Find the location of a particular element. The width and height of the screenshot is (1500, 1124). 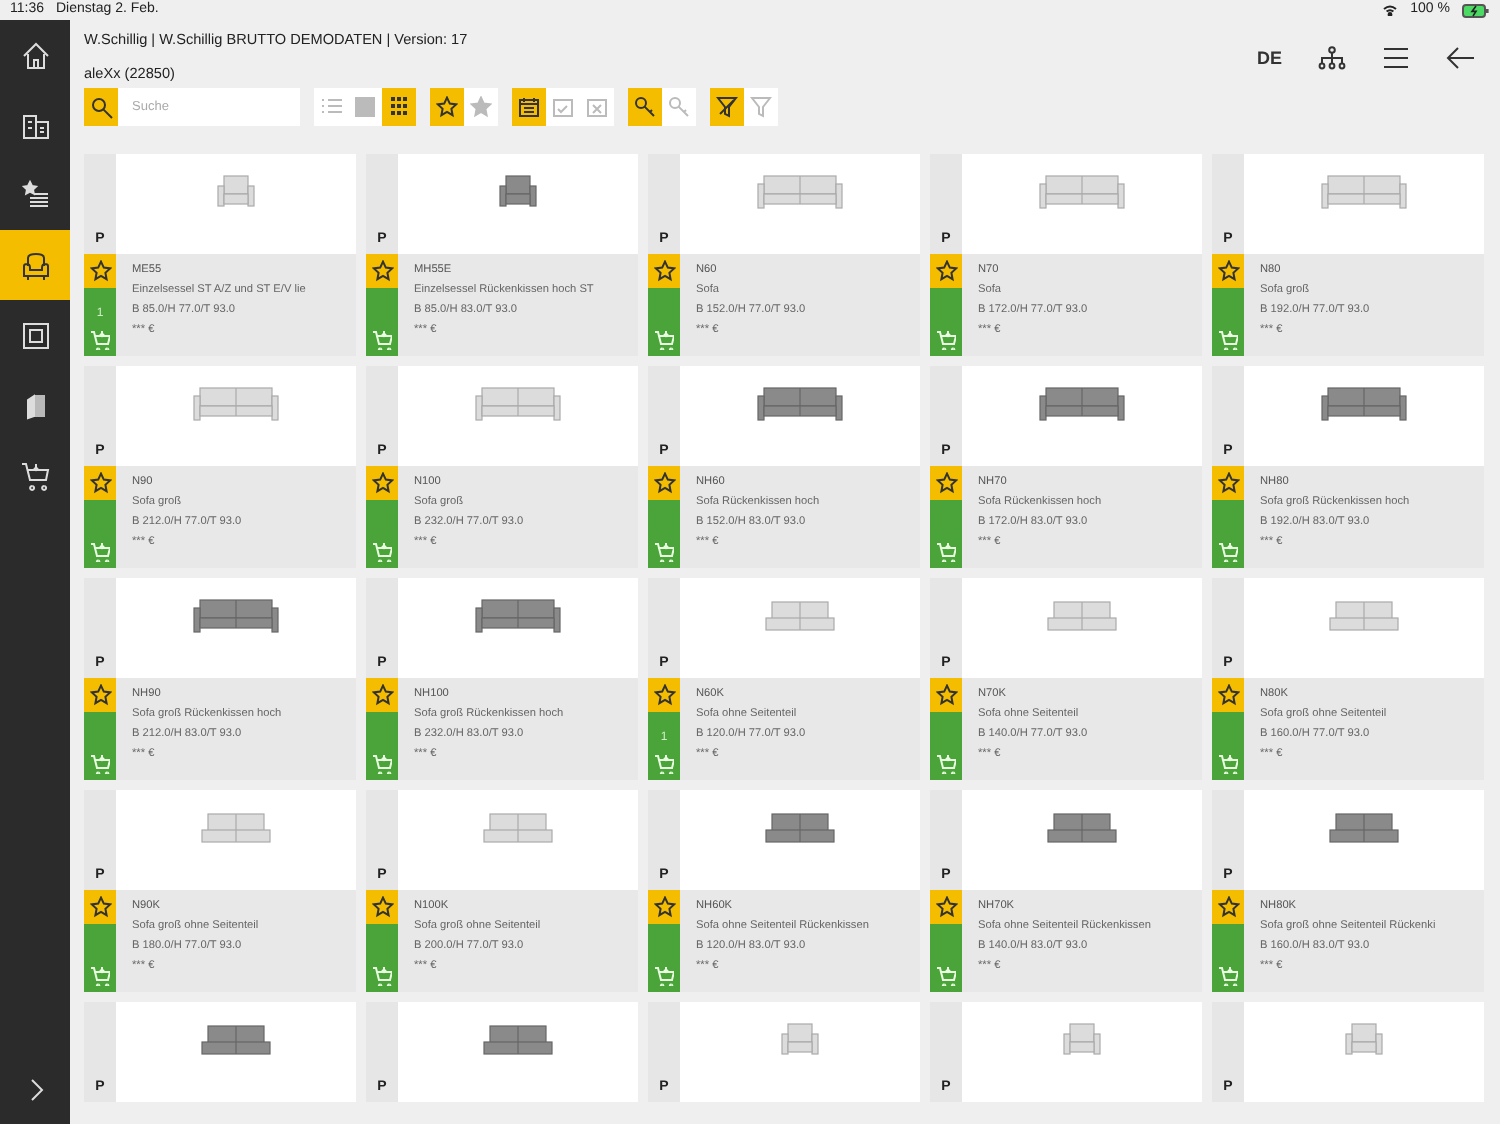

armchair-icon is located at coordinates (35, 265).